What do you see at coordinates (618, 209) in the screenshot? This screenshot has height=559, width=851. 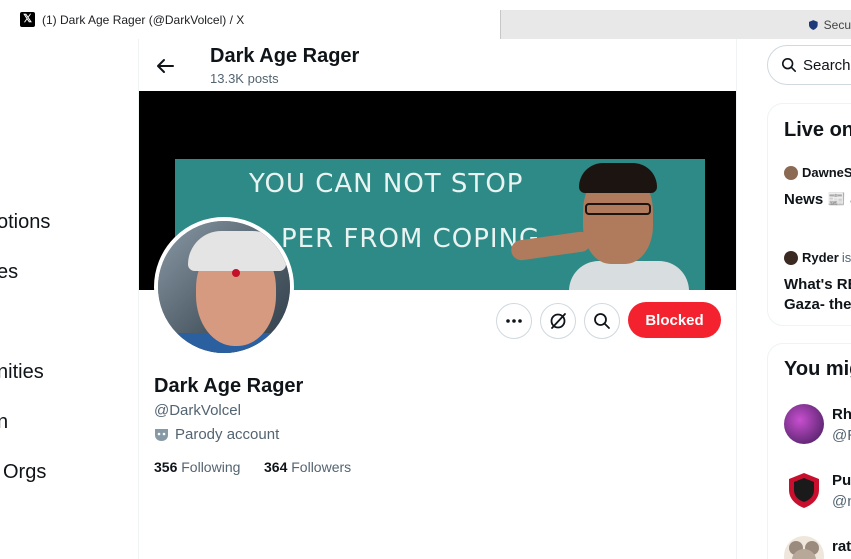 I see `banner-figure-glasses` at bounding box center [618, 209].